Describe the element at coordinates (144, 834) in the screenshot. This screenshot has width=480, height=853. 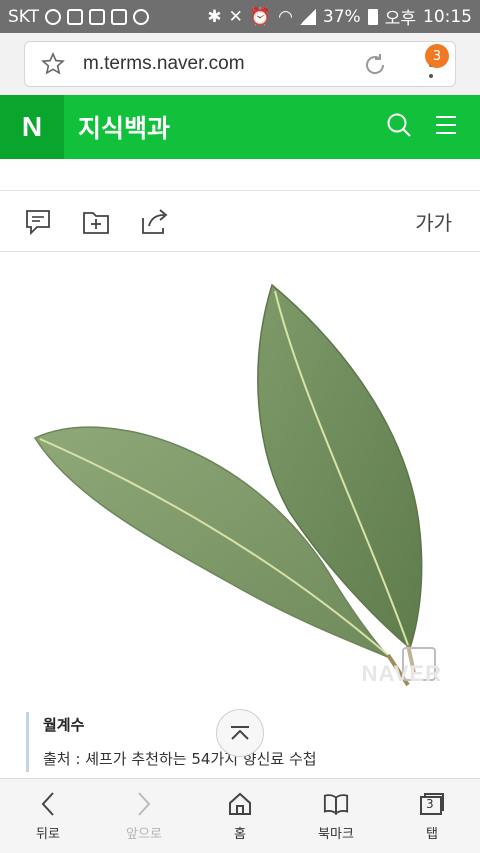
I see `forward-label: 앞으로` at that location.